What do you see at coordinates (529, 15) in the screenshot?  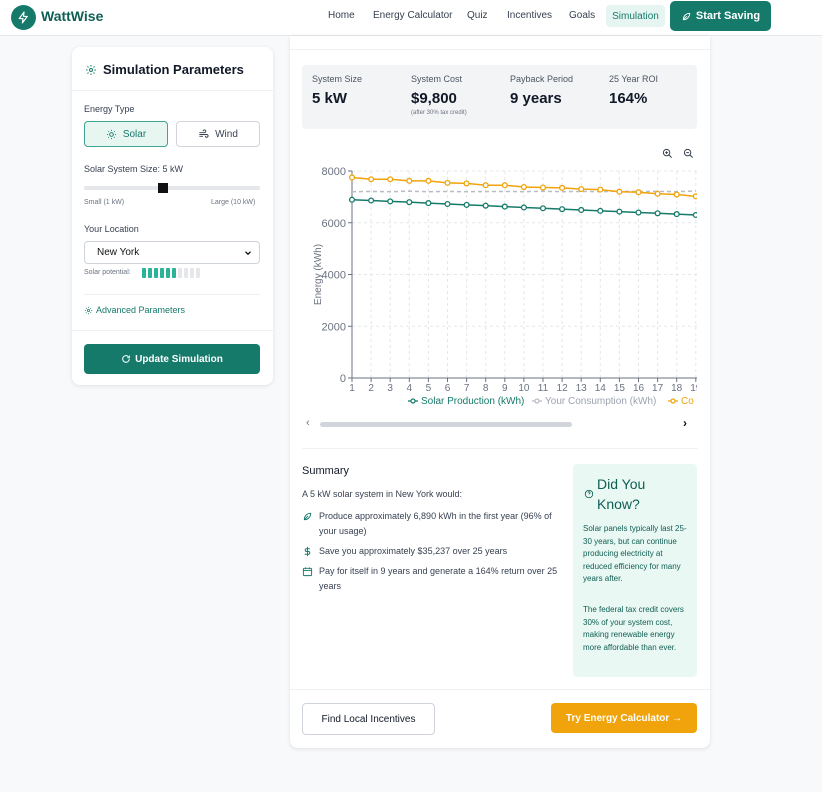 I see `nav-incentives: Incentives` at bounding box center [529, 15].